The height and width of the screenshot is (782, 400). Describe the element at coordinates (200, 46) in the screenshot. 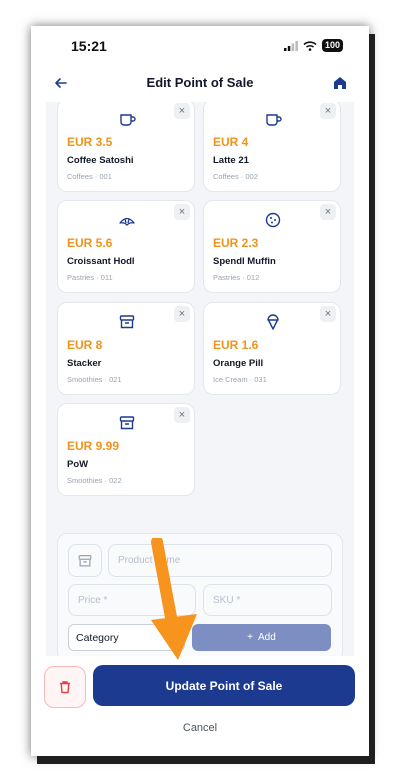

I see `status-bar: 15:21 100` at that location.